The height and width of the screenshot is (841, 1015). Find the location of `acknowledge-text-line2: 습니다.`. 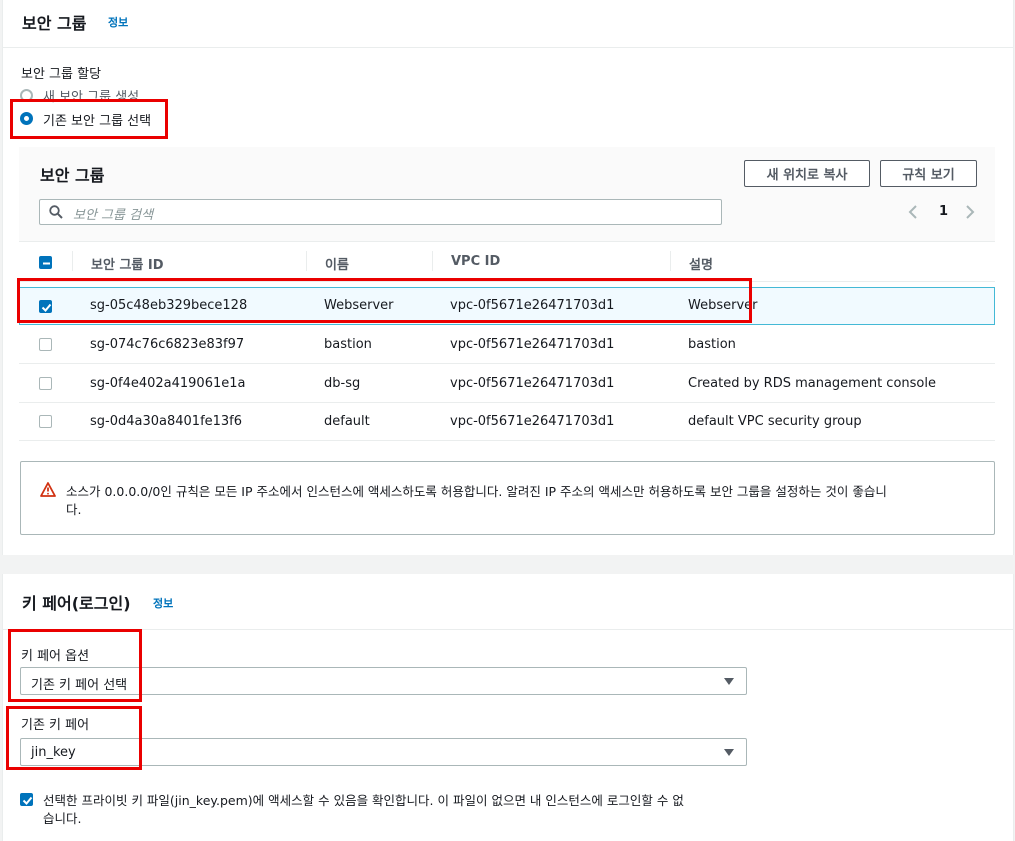

acknowledge-text-line2: 습니다. is located at coordinates (62, 818).